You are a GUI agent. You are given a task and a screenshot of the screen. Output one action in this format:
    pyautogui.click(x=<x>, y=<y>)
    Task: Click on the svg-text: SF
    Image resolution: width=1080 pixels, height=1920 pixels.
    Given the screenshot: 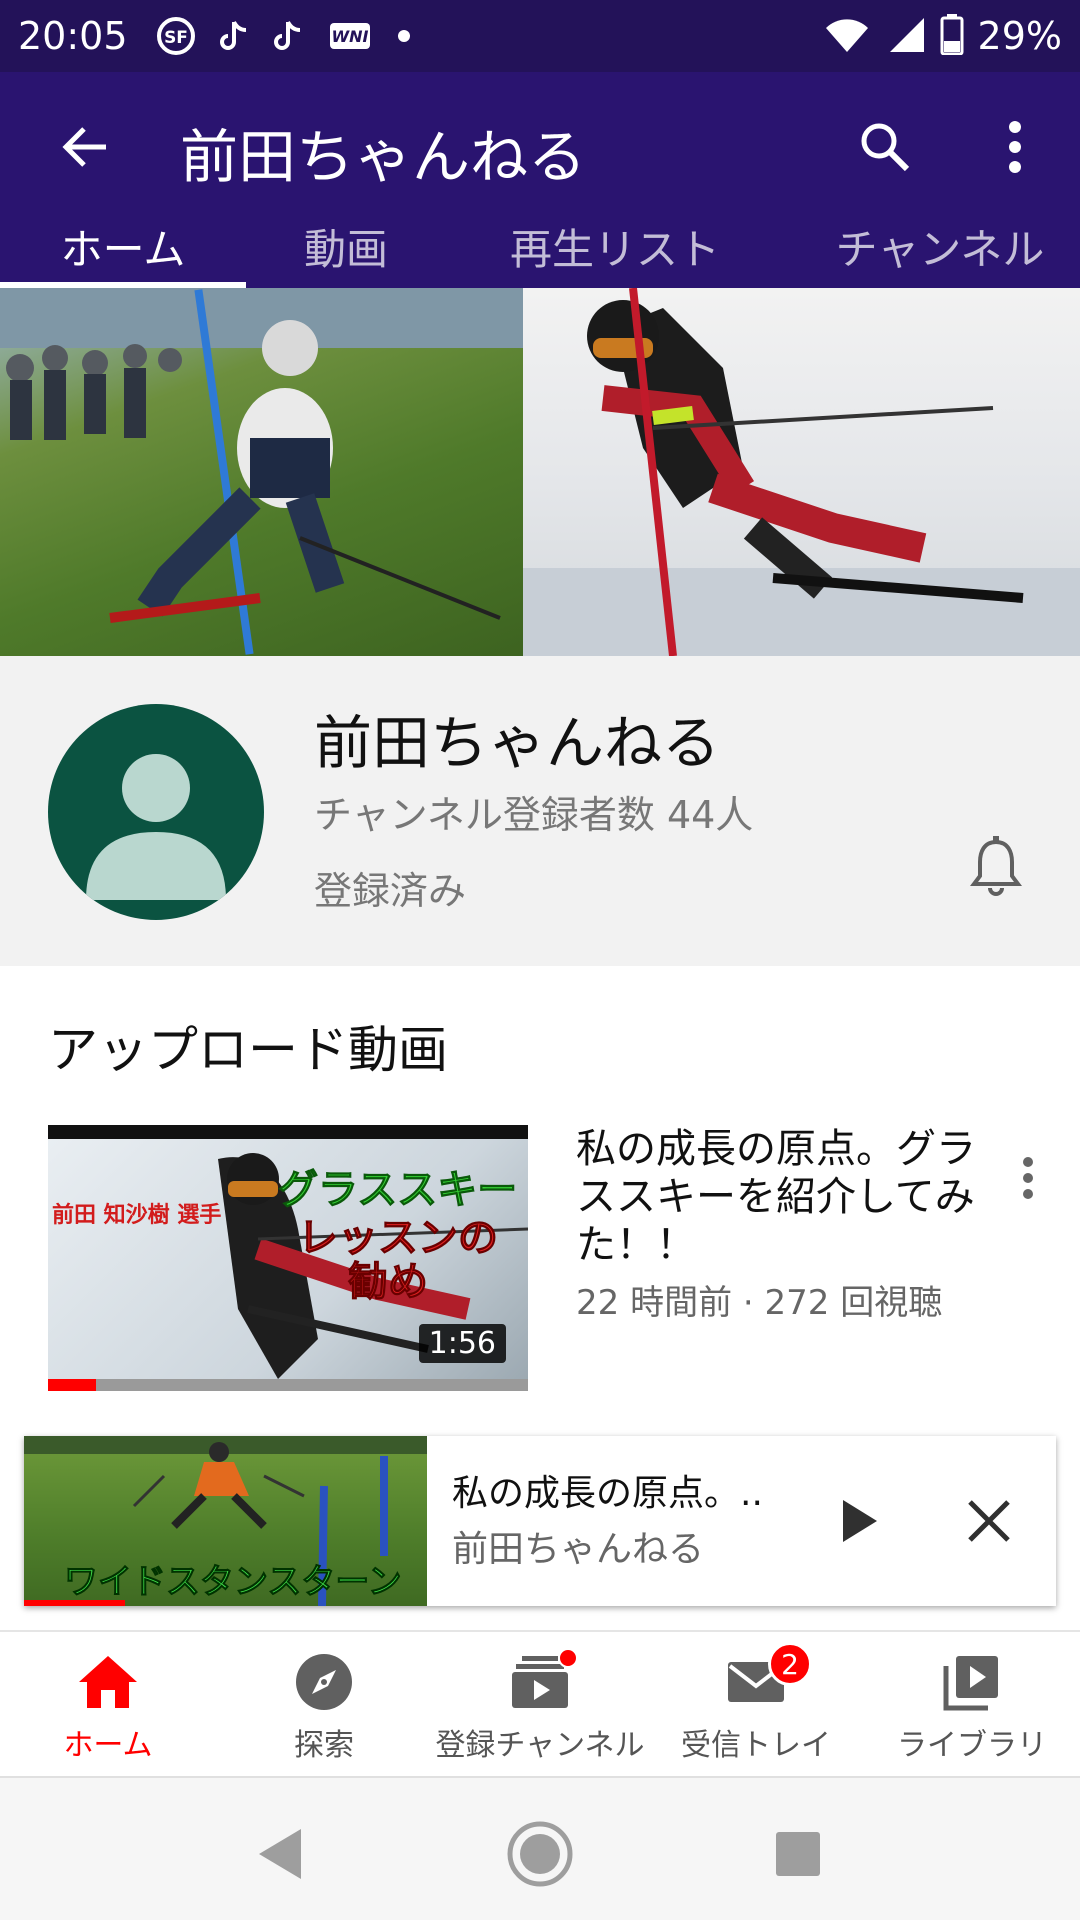 What is the action you would take?
    pyautogui.click(x=176, y=38)
    